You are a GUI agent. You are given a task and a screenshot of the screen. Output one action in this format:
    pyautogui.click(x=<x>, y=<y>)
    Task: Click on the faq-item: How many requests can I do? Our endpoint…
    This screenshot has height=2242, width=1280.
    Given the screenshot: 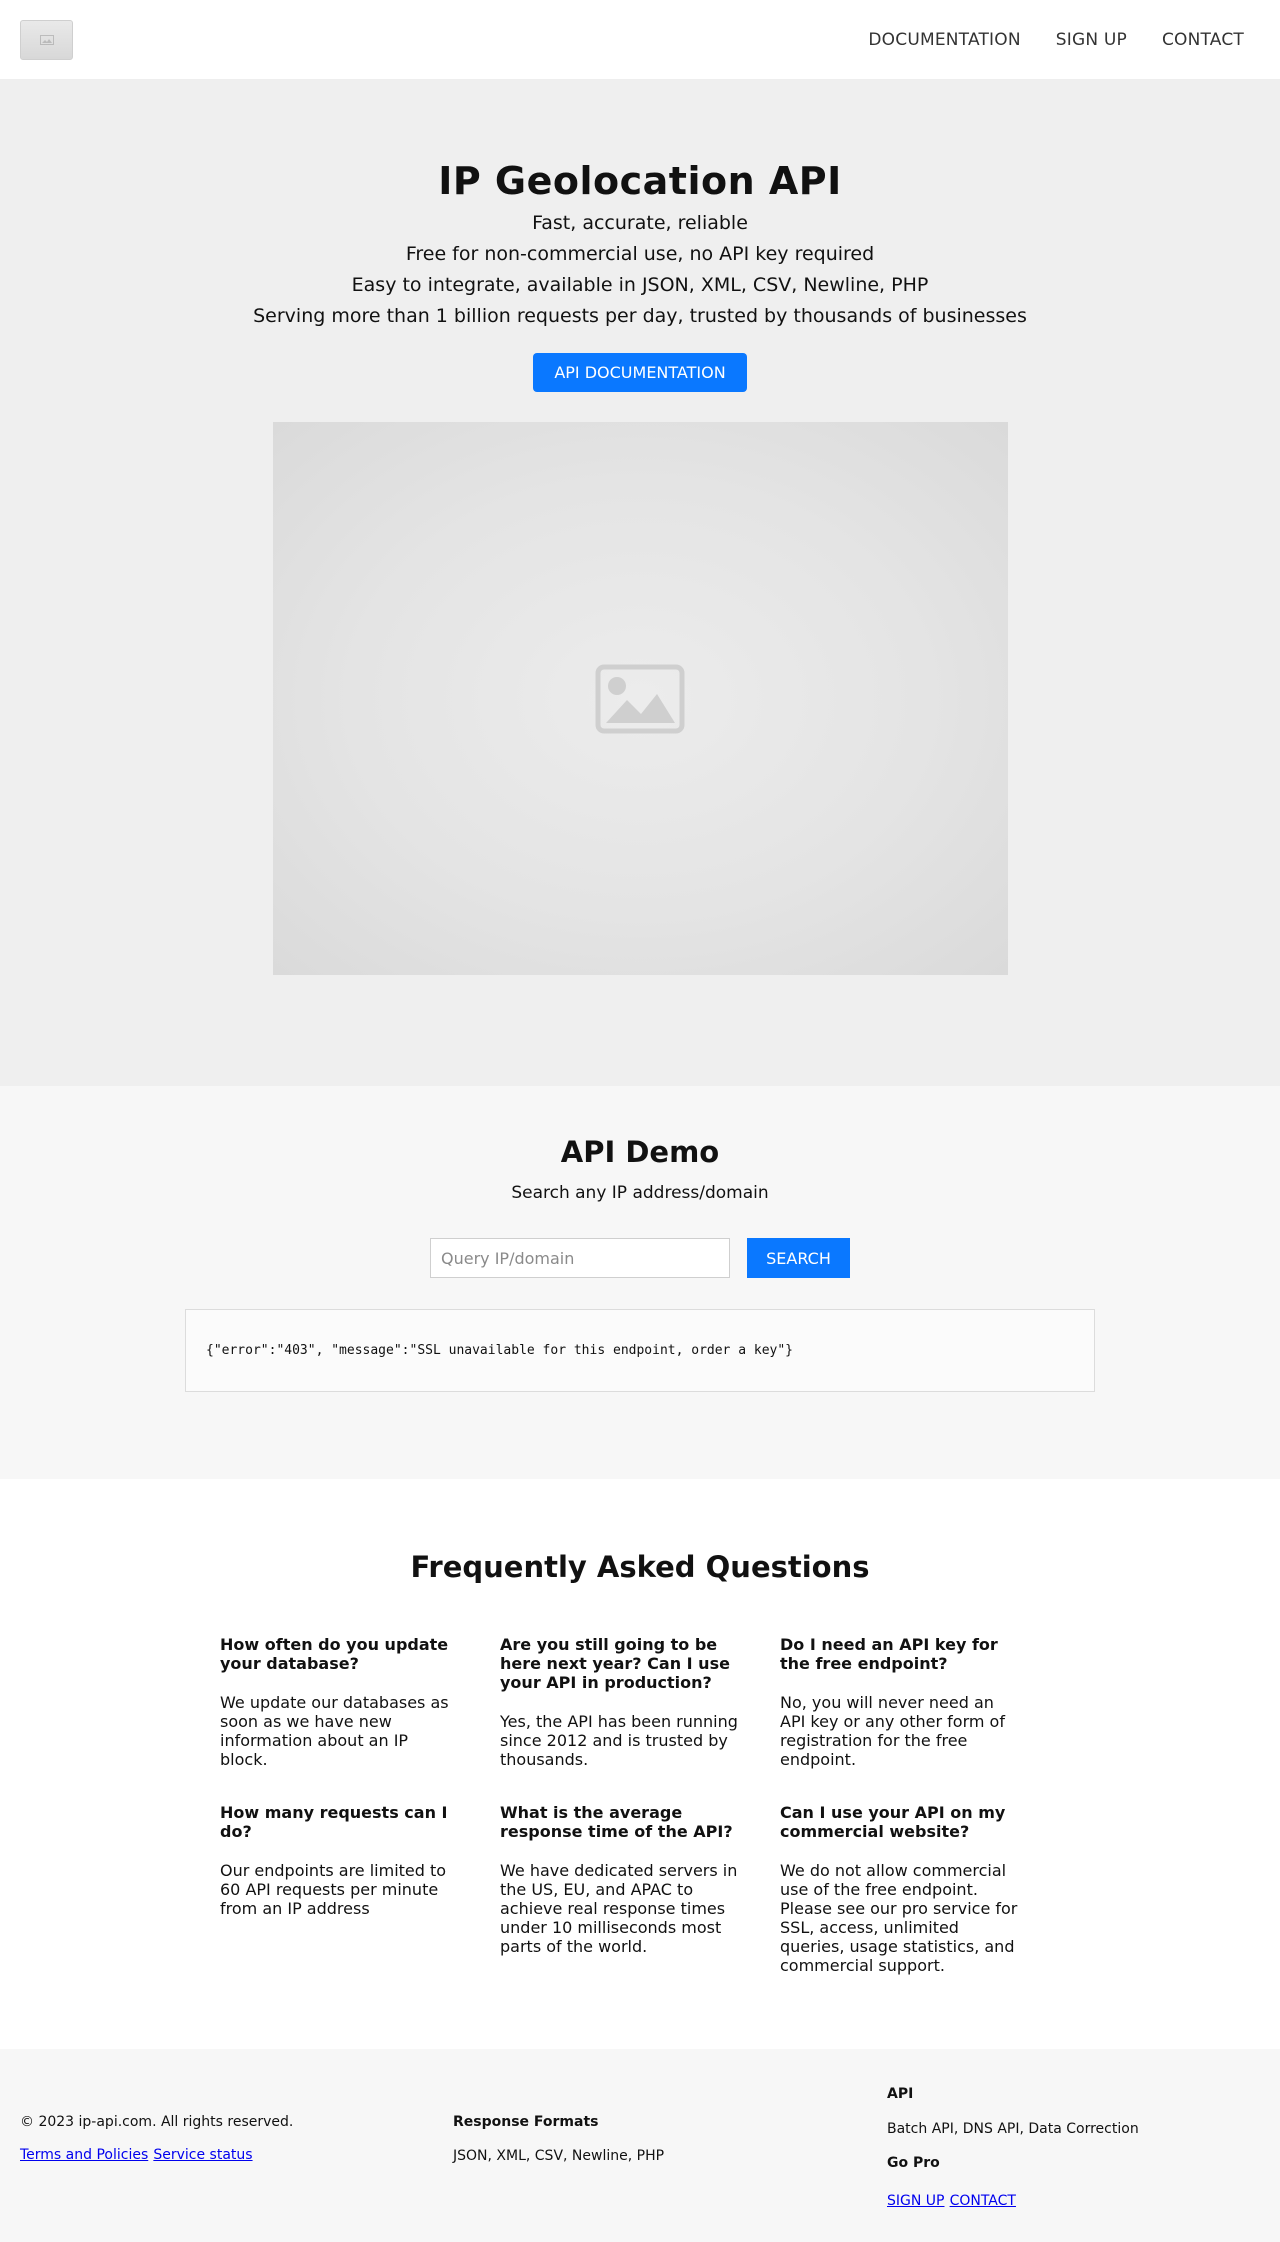 What is the action you would take?
    pyautogui.click(x=340, y=1889)
    